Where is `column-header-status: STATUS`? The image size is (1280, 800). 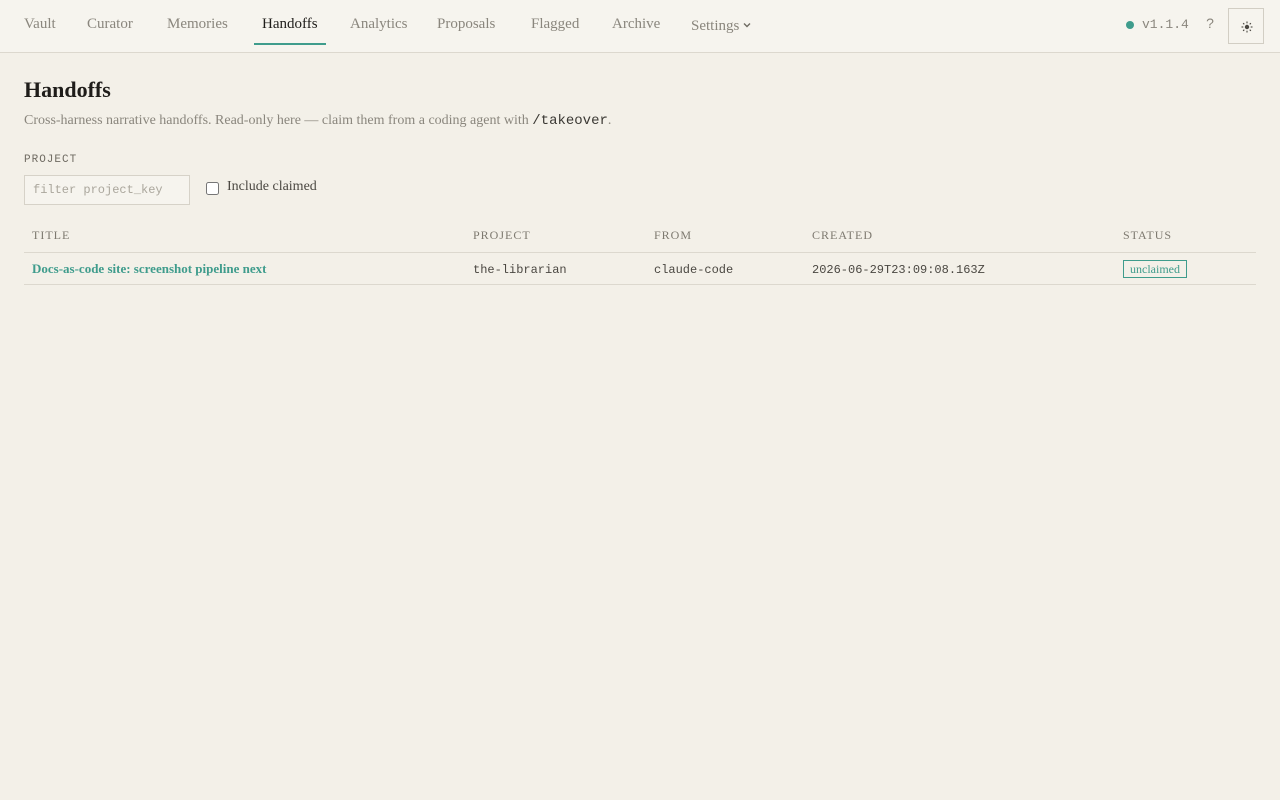 column-header-status: STATUS is located at coordinates (1148, 235).